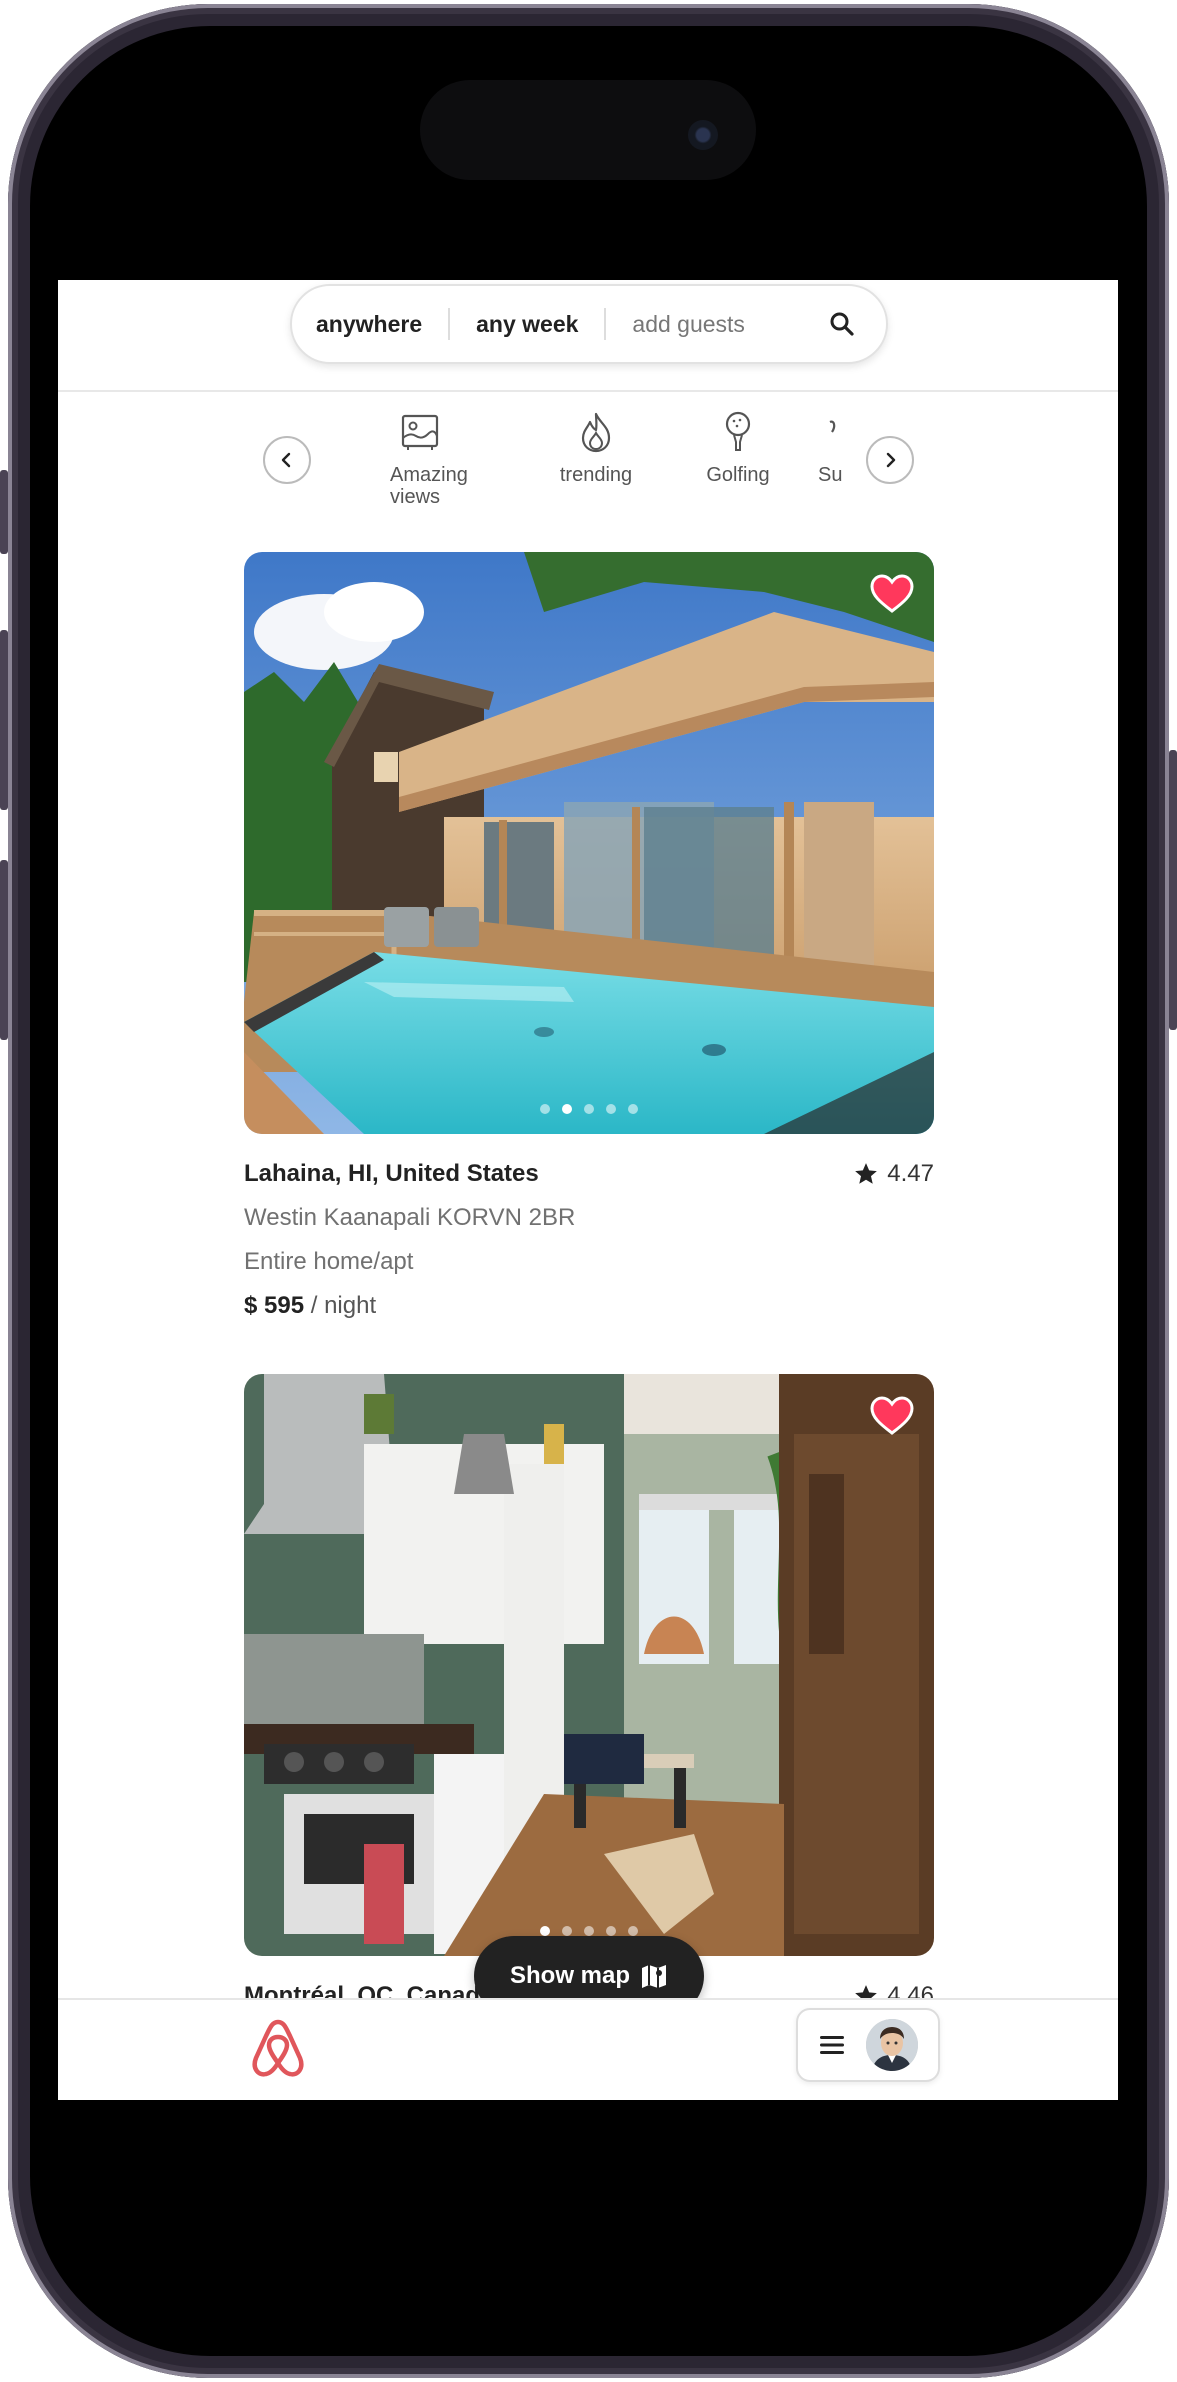  I want to click on volume-down-button, so click(4, 950).